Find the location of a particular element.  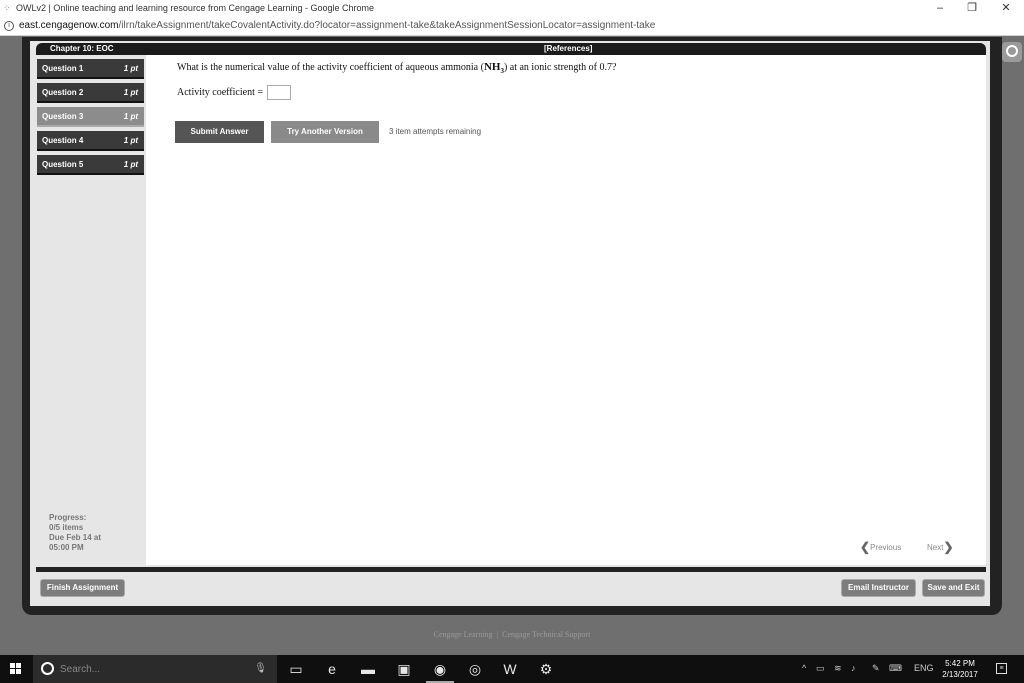

attempts-remaining: 3 item attempts remaining is located at coordinates (435, 131).